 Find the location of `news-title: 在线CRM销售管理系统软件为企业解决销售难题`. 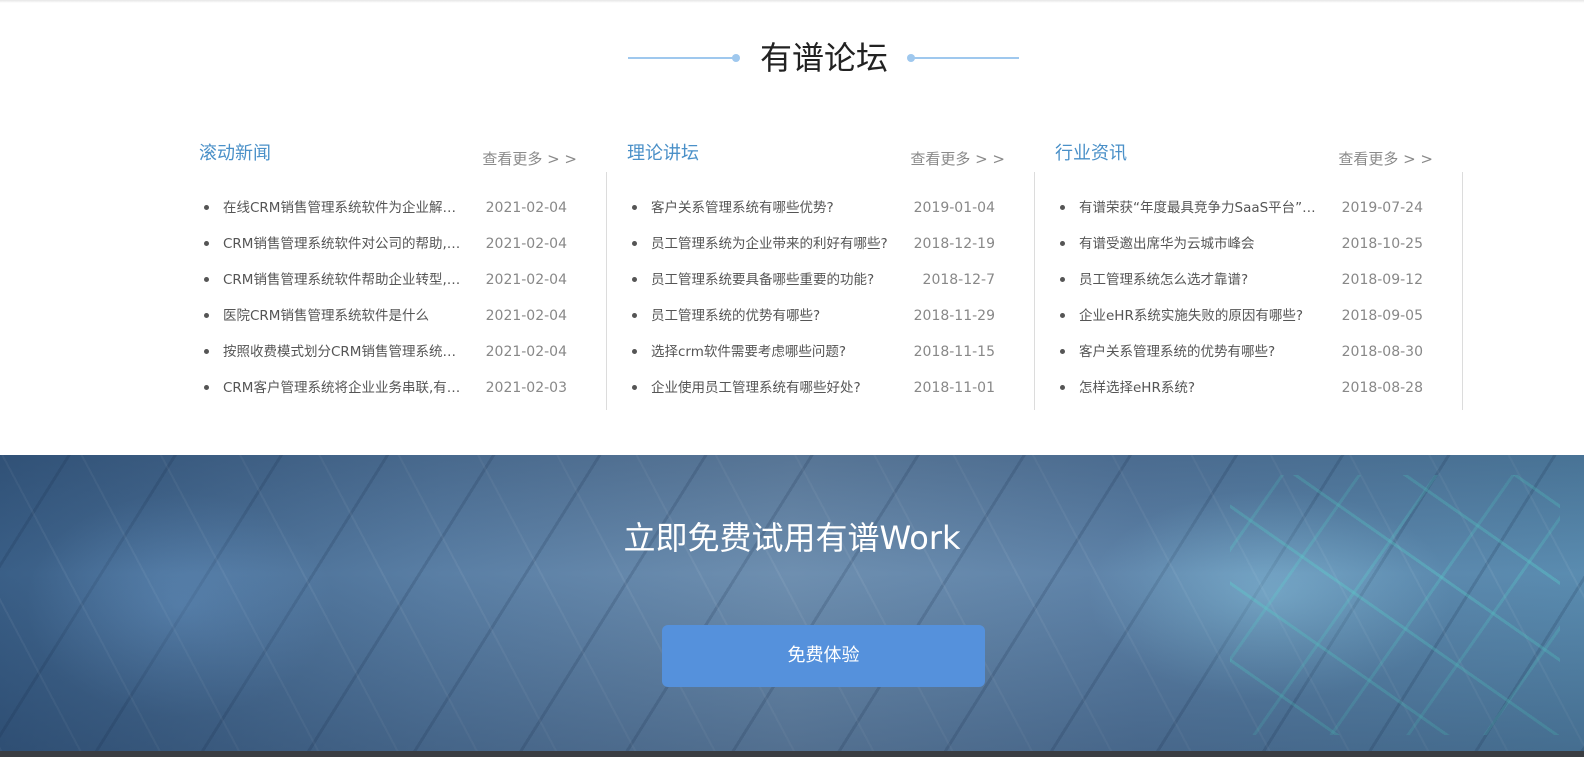

news-title: 在线CRM销售管理系统软件为企业解决销售难题 is located at coordinates (346, 208).